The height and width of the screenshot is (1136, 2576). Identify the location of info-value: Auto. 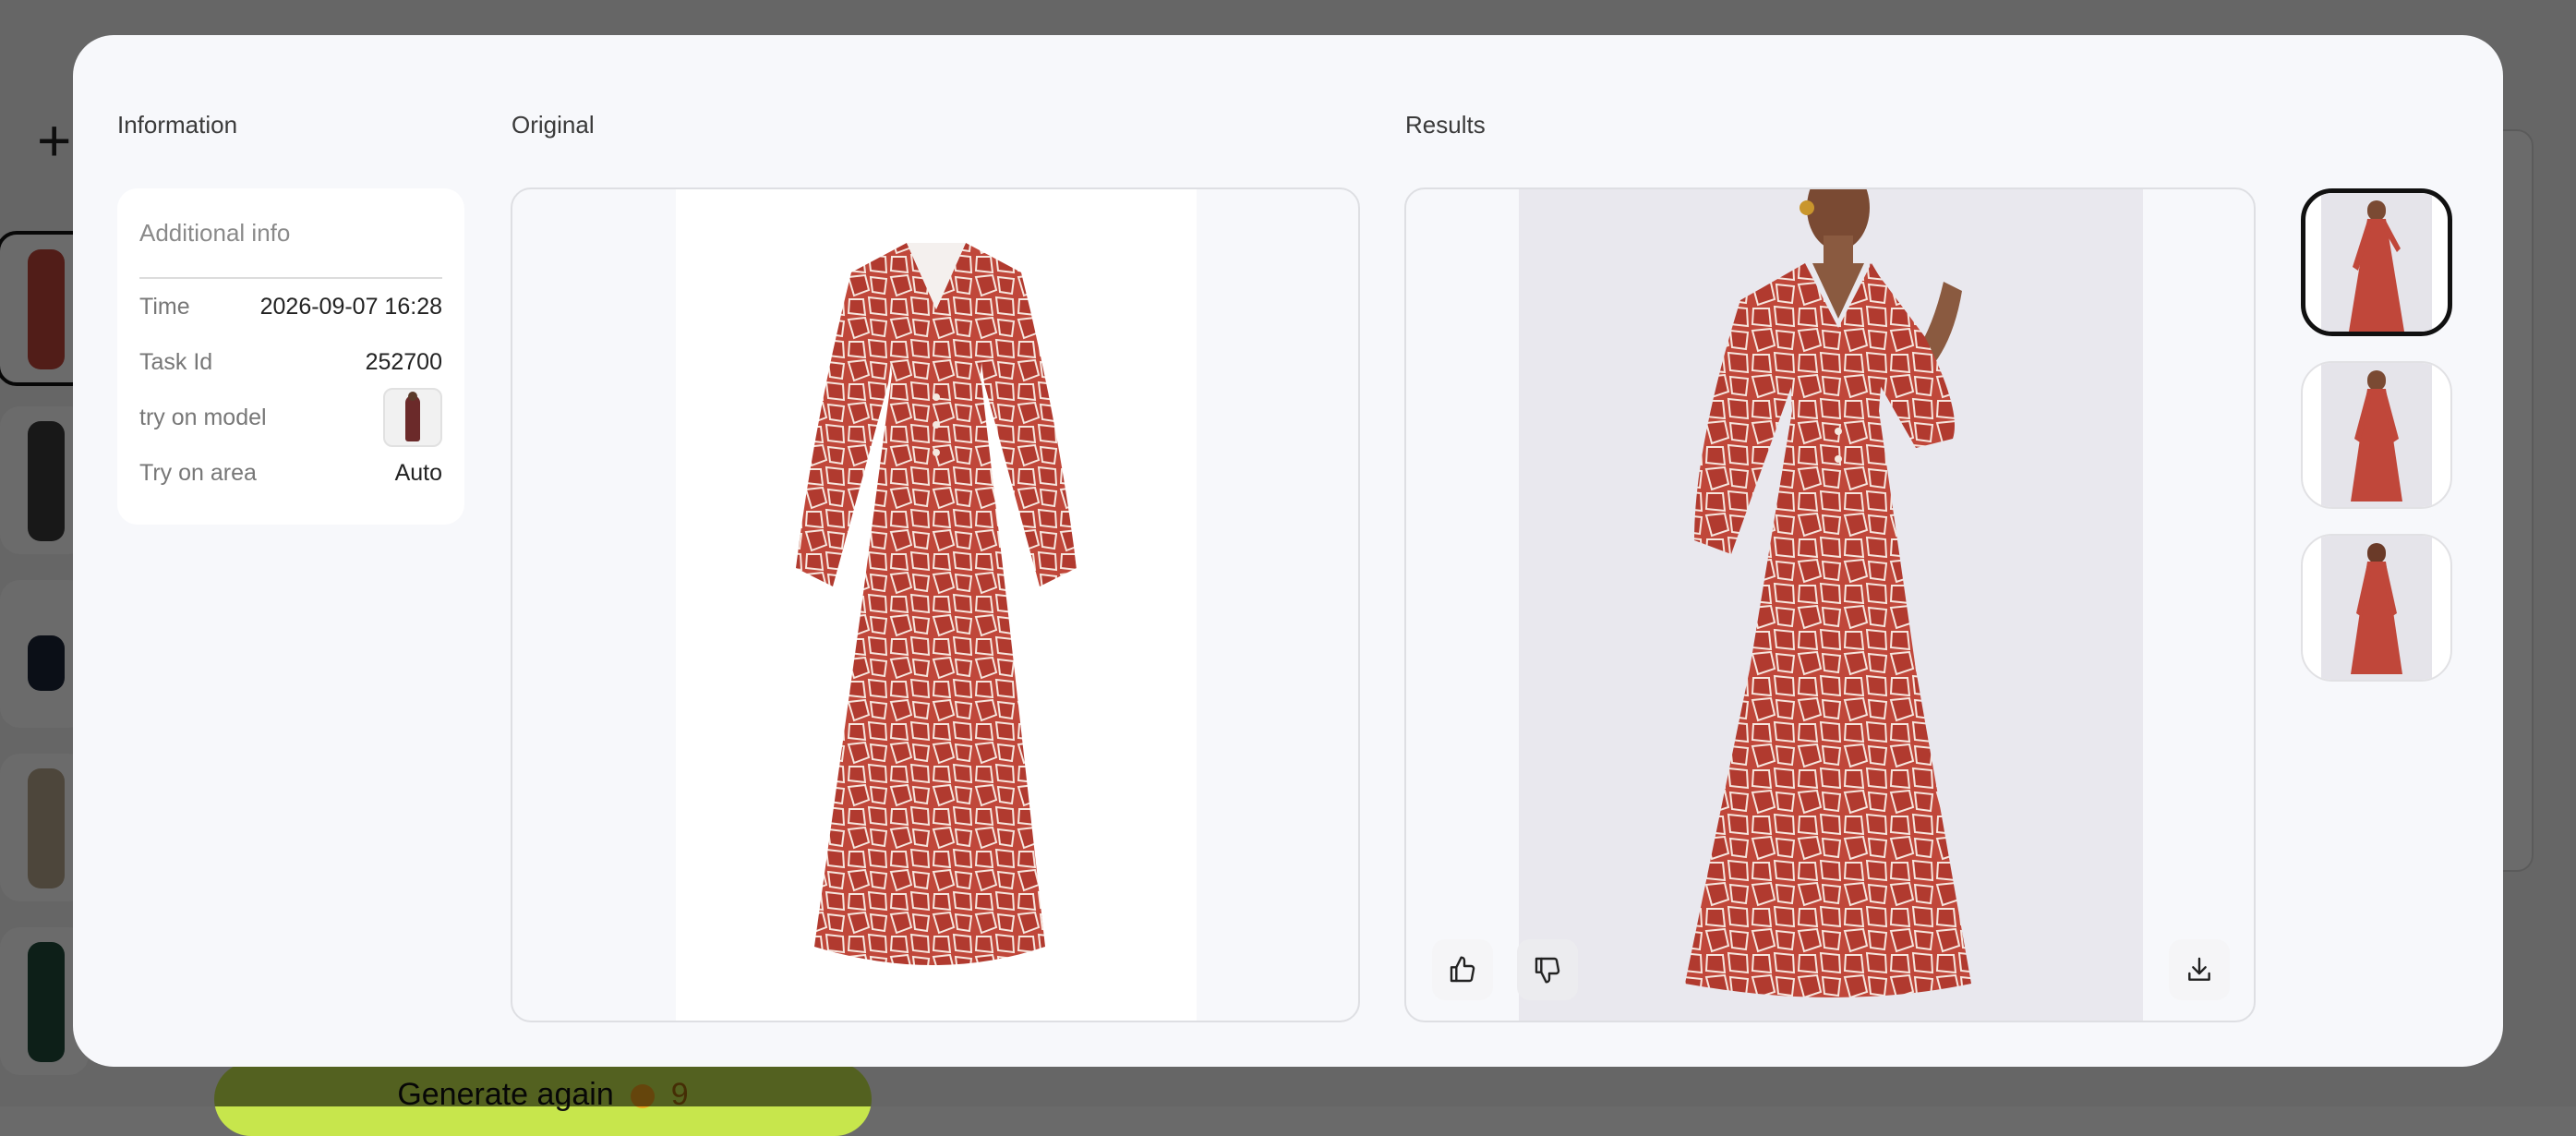
(418, 472).